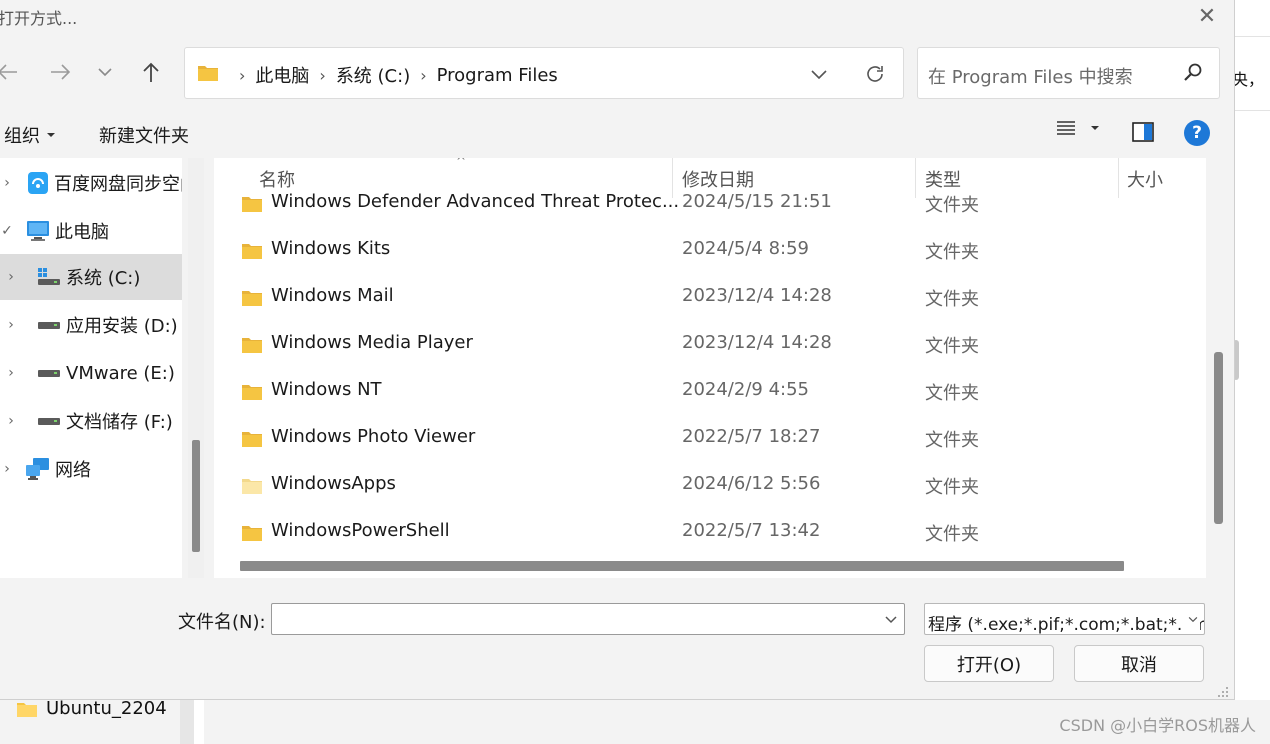 Image resolution: width=1270 pixels, height=744 pixels. Describe the element at coordinates (757, 201) in the screenshot. I see `file-date: 2024/5/15 21:51` at that location.